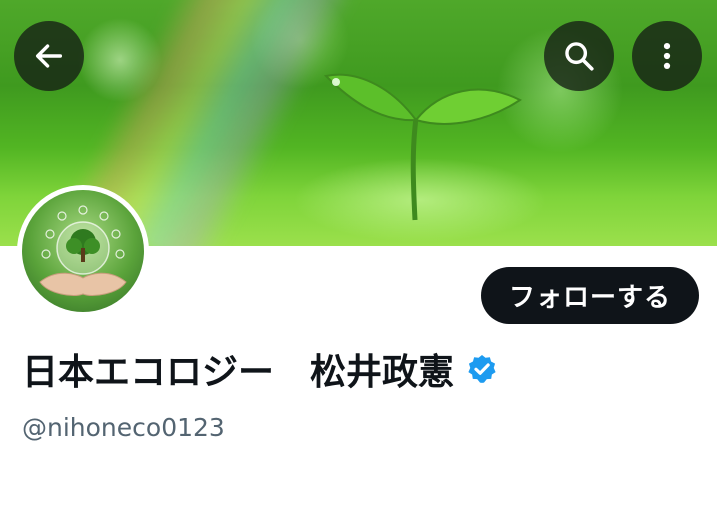 The image size is (717, 519). I want to click on more-options-button, so click(667, 56).